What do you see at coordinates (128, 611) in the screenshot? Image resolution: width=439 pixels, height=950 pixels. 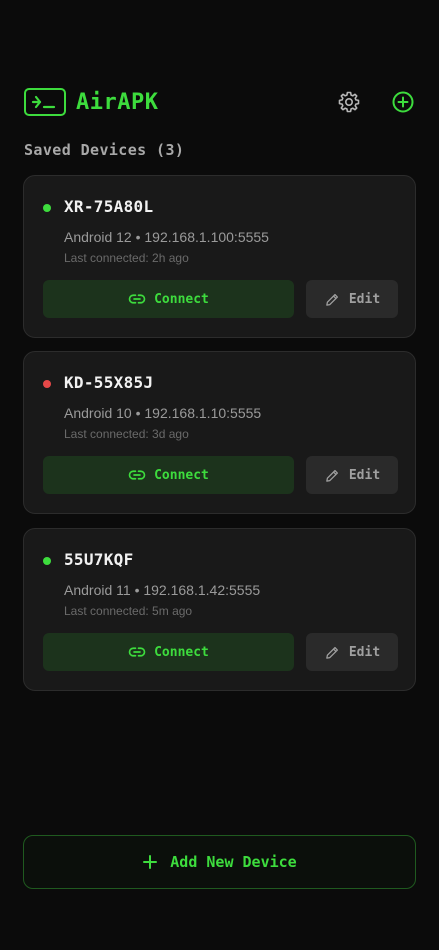 I see `device-last-connected: Last connected: 5m ago` at bounding box center [128, 611].